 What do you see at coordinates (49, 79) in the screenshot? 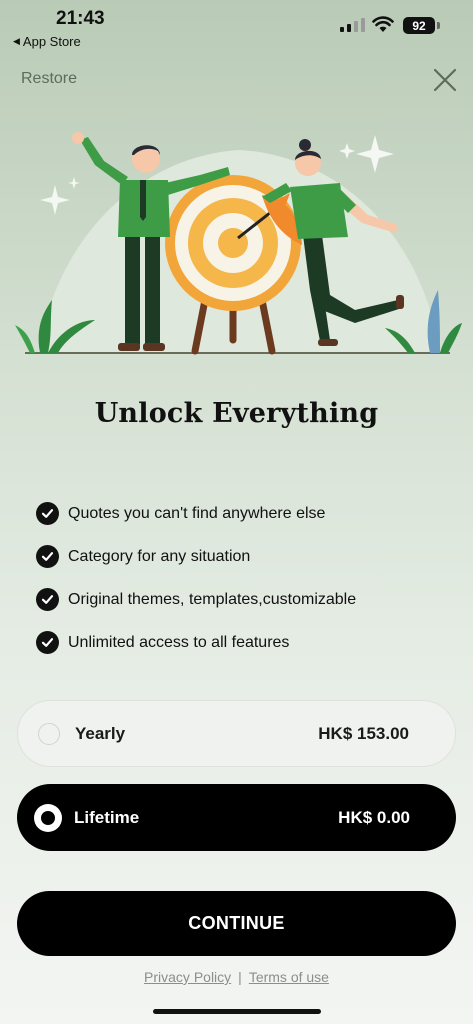
I see `restore-button: Restore` at bounding box center [49, 79].